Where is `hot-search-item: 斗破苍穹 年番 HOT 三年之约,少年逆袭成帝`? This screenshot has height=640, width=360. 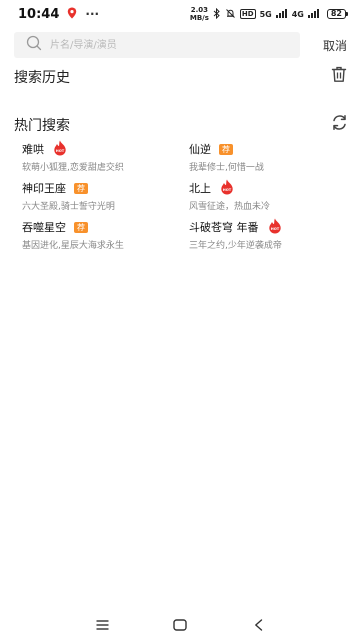
hot-search-item: 斗破苍穹 年番 HOT 三年之约,少年逆袭成帝 is located at coordinates (269, 234).